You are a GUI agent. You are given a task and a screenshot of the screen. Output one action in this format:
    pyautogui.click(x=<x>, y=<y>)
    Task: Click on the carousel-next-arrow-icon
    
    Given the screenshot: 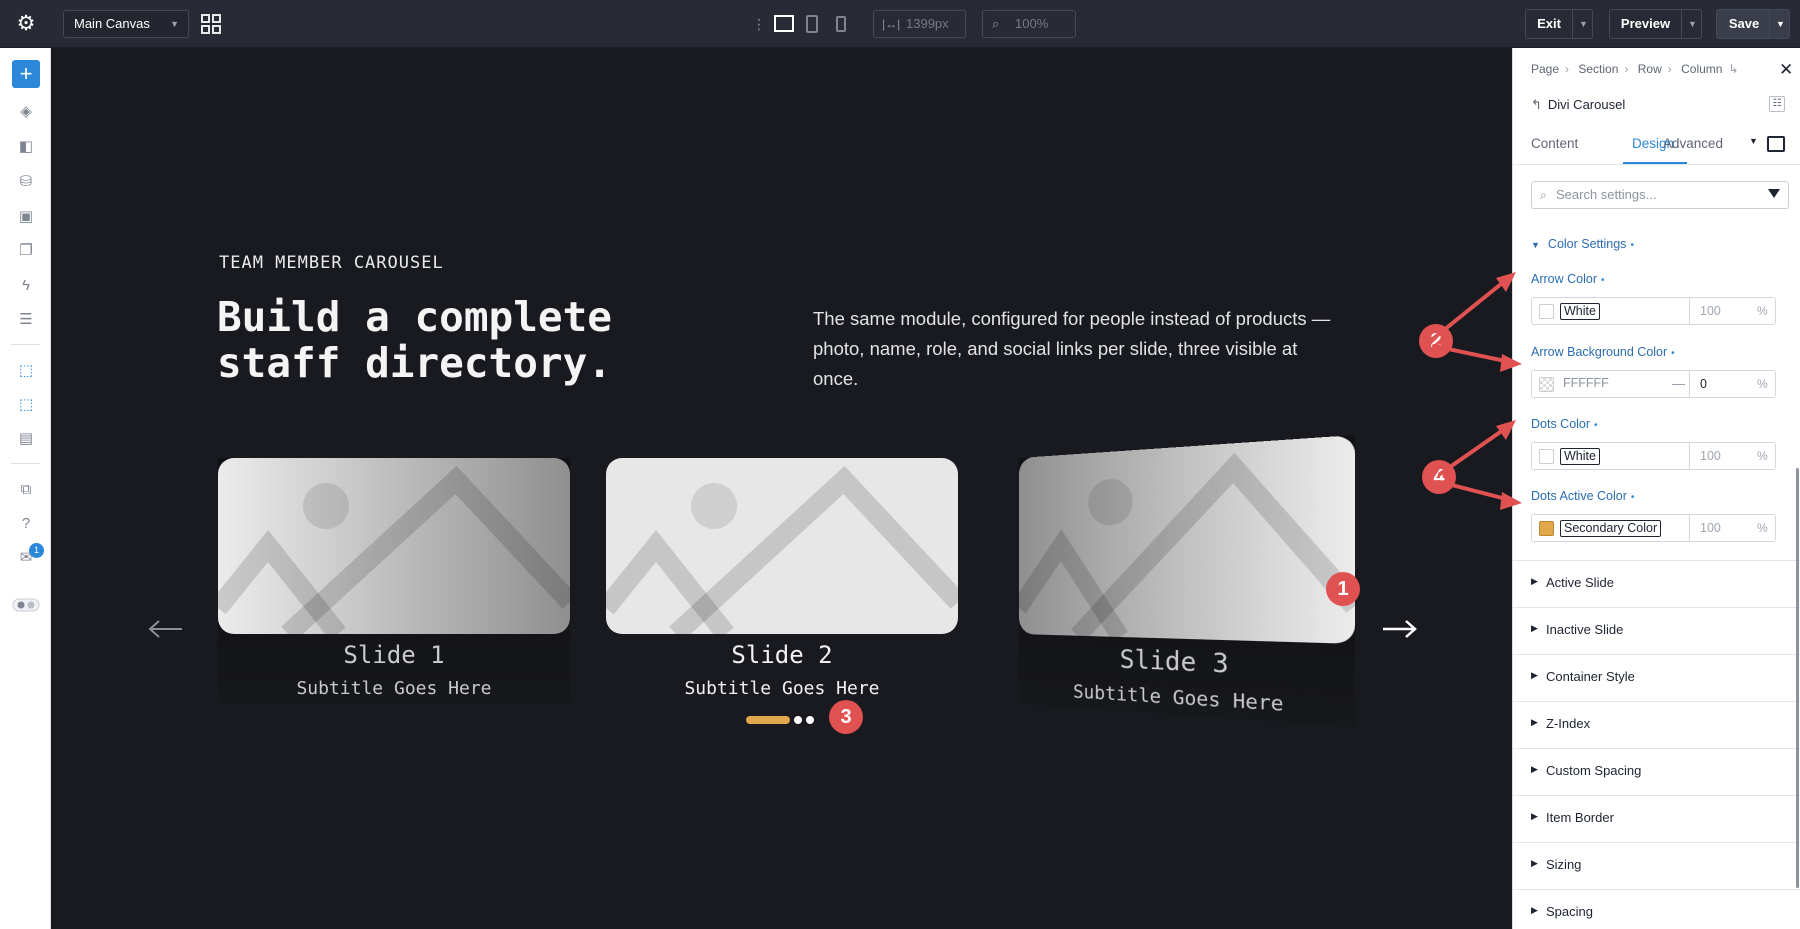 What is the action you would take?
    pyautogui.click(x=1399, y=629)
    